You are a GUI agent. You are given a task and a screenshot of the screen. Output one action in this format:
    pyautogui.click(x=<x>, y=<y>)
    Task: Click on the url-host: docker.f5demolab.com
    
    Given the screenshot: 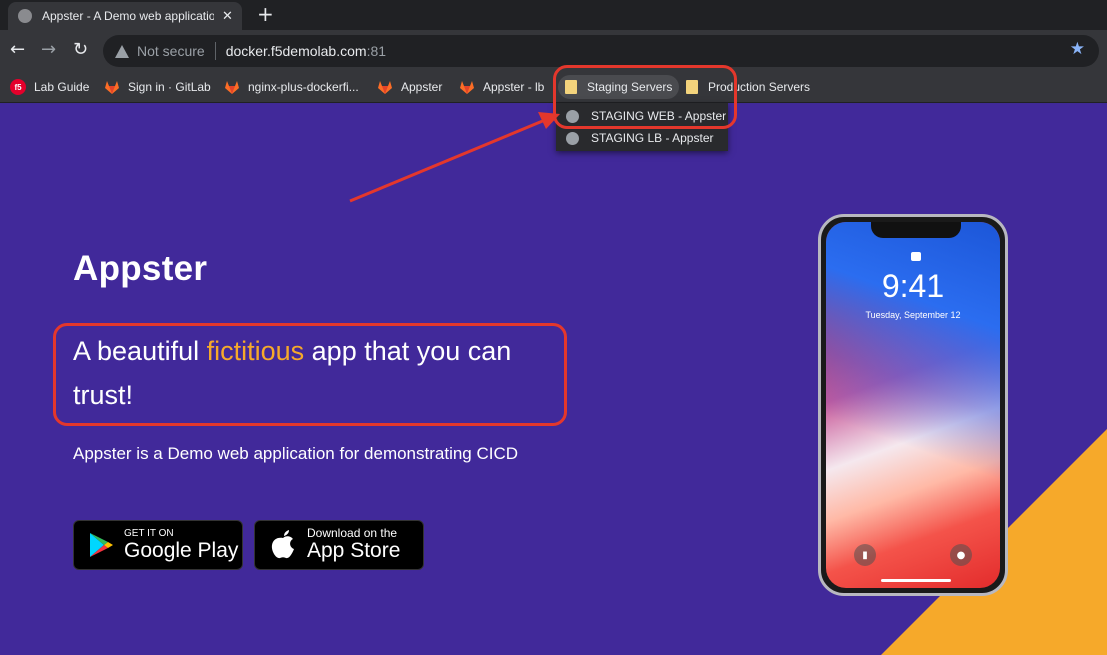 What is the action you would take?
    pyautogui.click(x=296, y=51)
    